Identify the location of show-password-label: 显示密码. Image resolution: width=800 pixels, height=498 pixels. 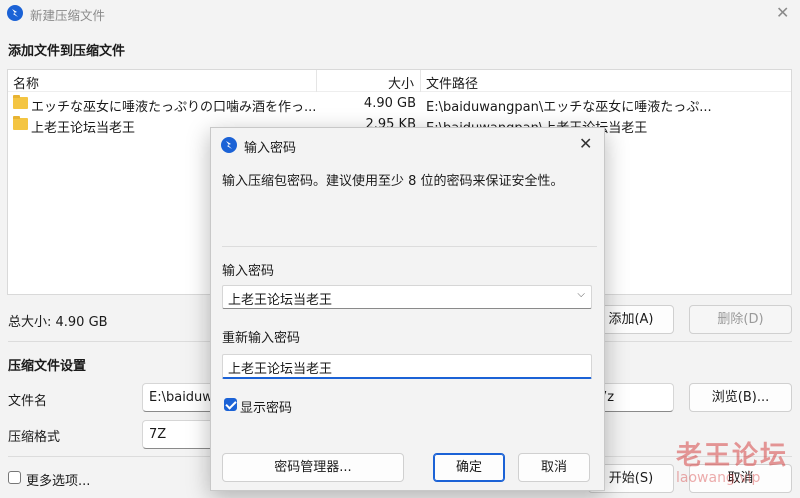
(266, 408).